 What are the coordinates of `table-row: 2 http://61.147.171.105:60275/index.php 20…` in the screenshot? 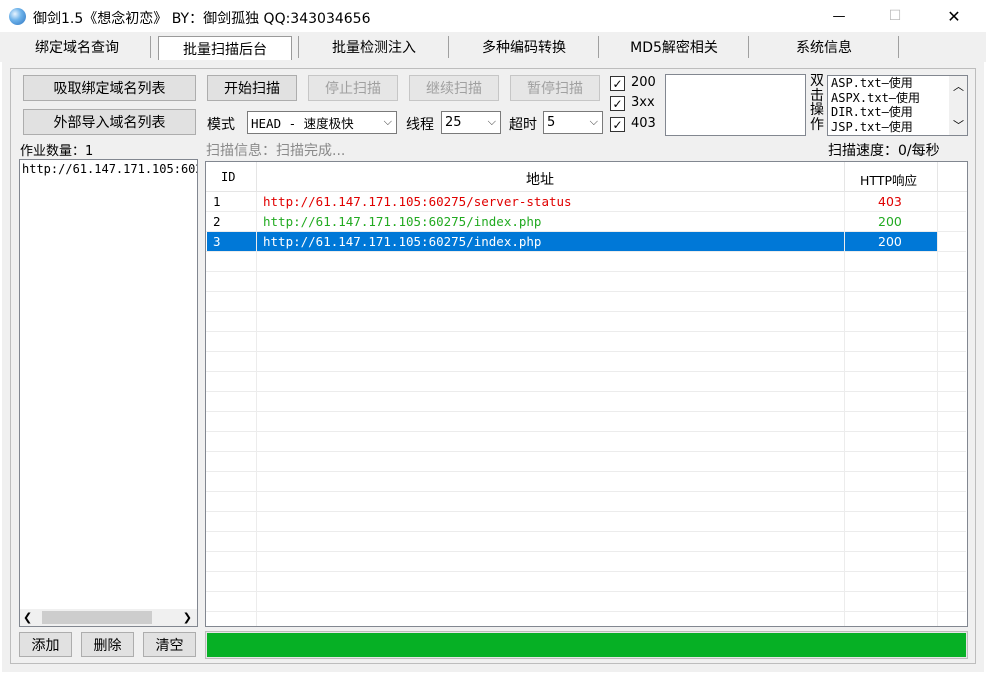 It's located at (586, 222).